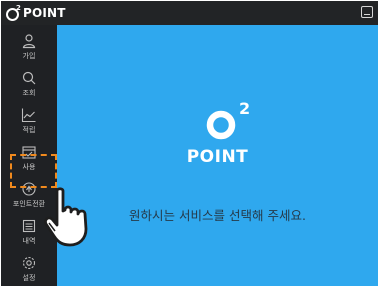  I want to click on pointing-hand-icon, so click(66, 217).